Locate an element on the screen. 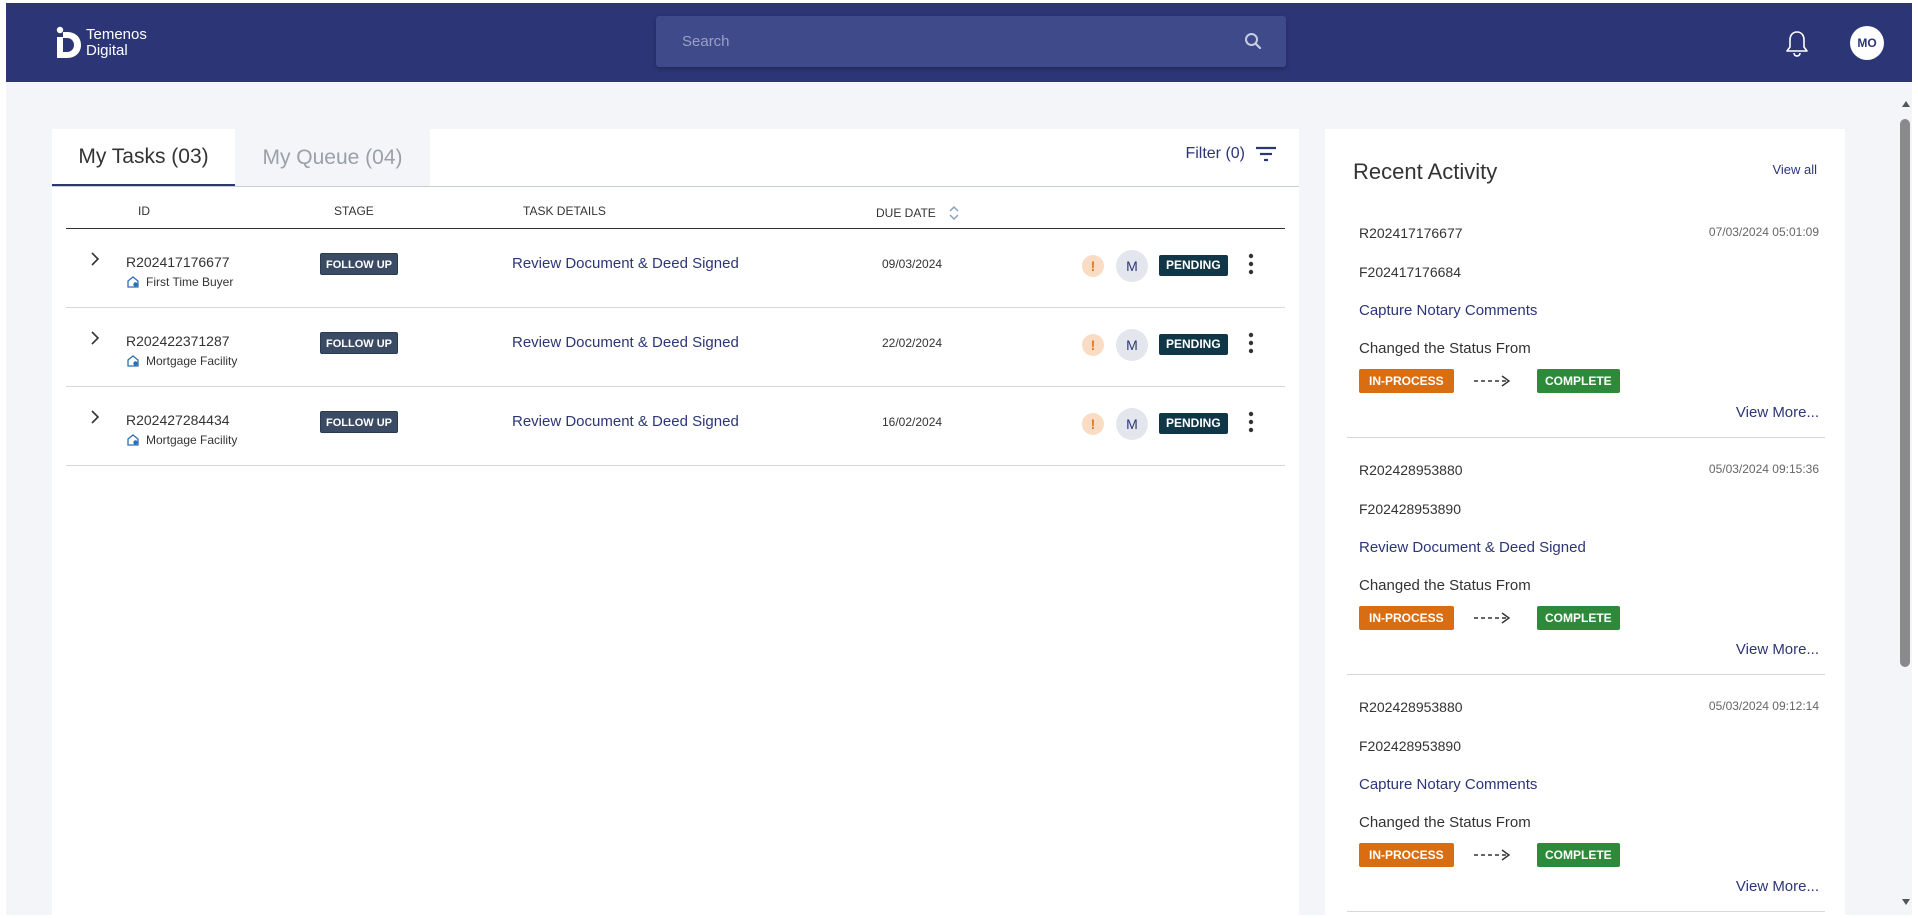  user-avatar: MO is located at coordinates (1867, 43).